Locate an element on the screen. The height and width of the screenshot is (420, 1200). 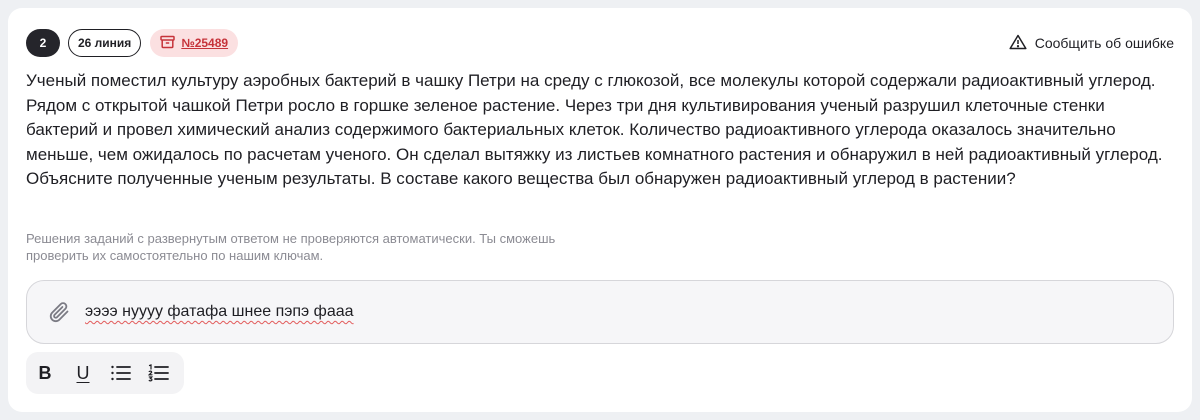
underline-button: U is located at coordinates (83, 373).